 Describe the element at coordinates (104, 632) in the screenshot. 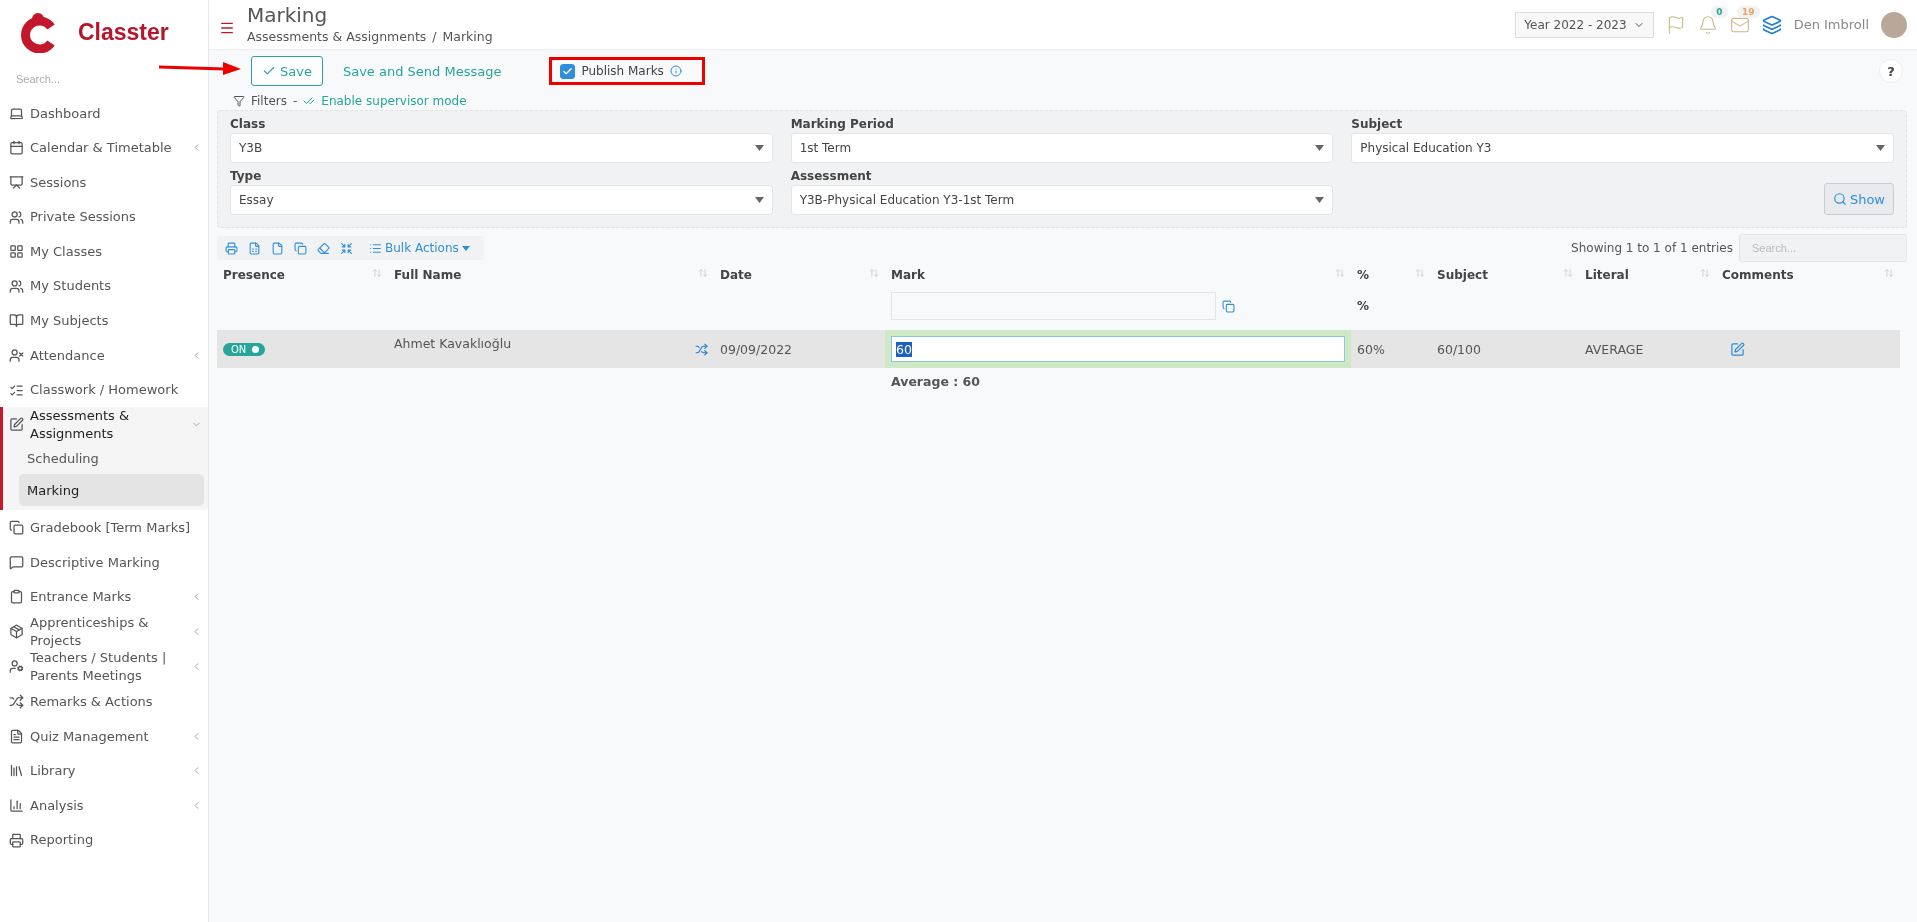

I see `sidebar-item: Apprenticeships & Projects` at that location.